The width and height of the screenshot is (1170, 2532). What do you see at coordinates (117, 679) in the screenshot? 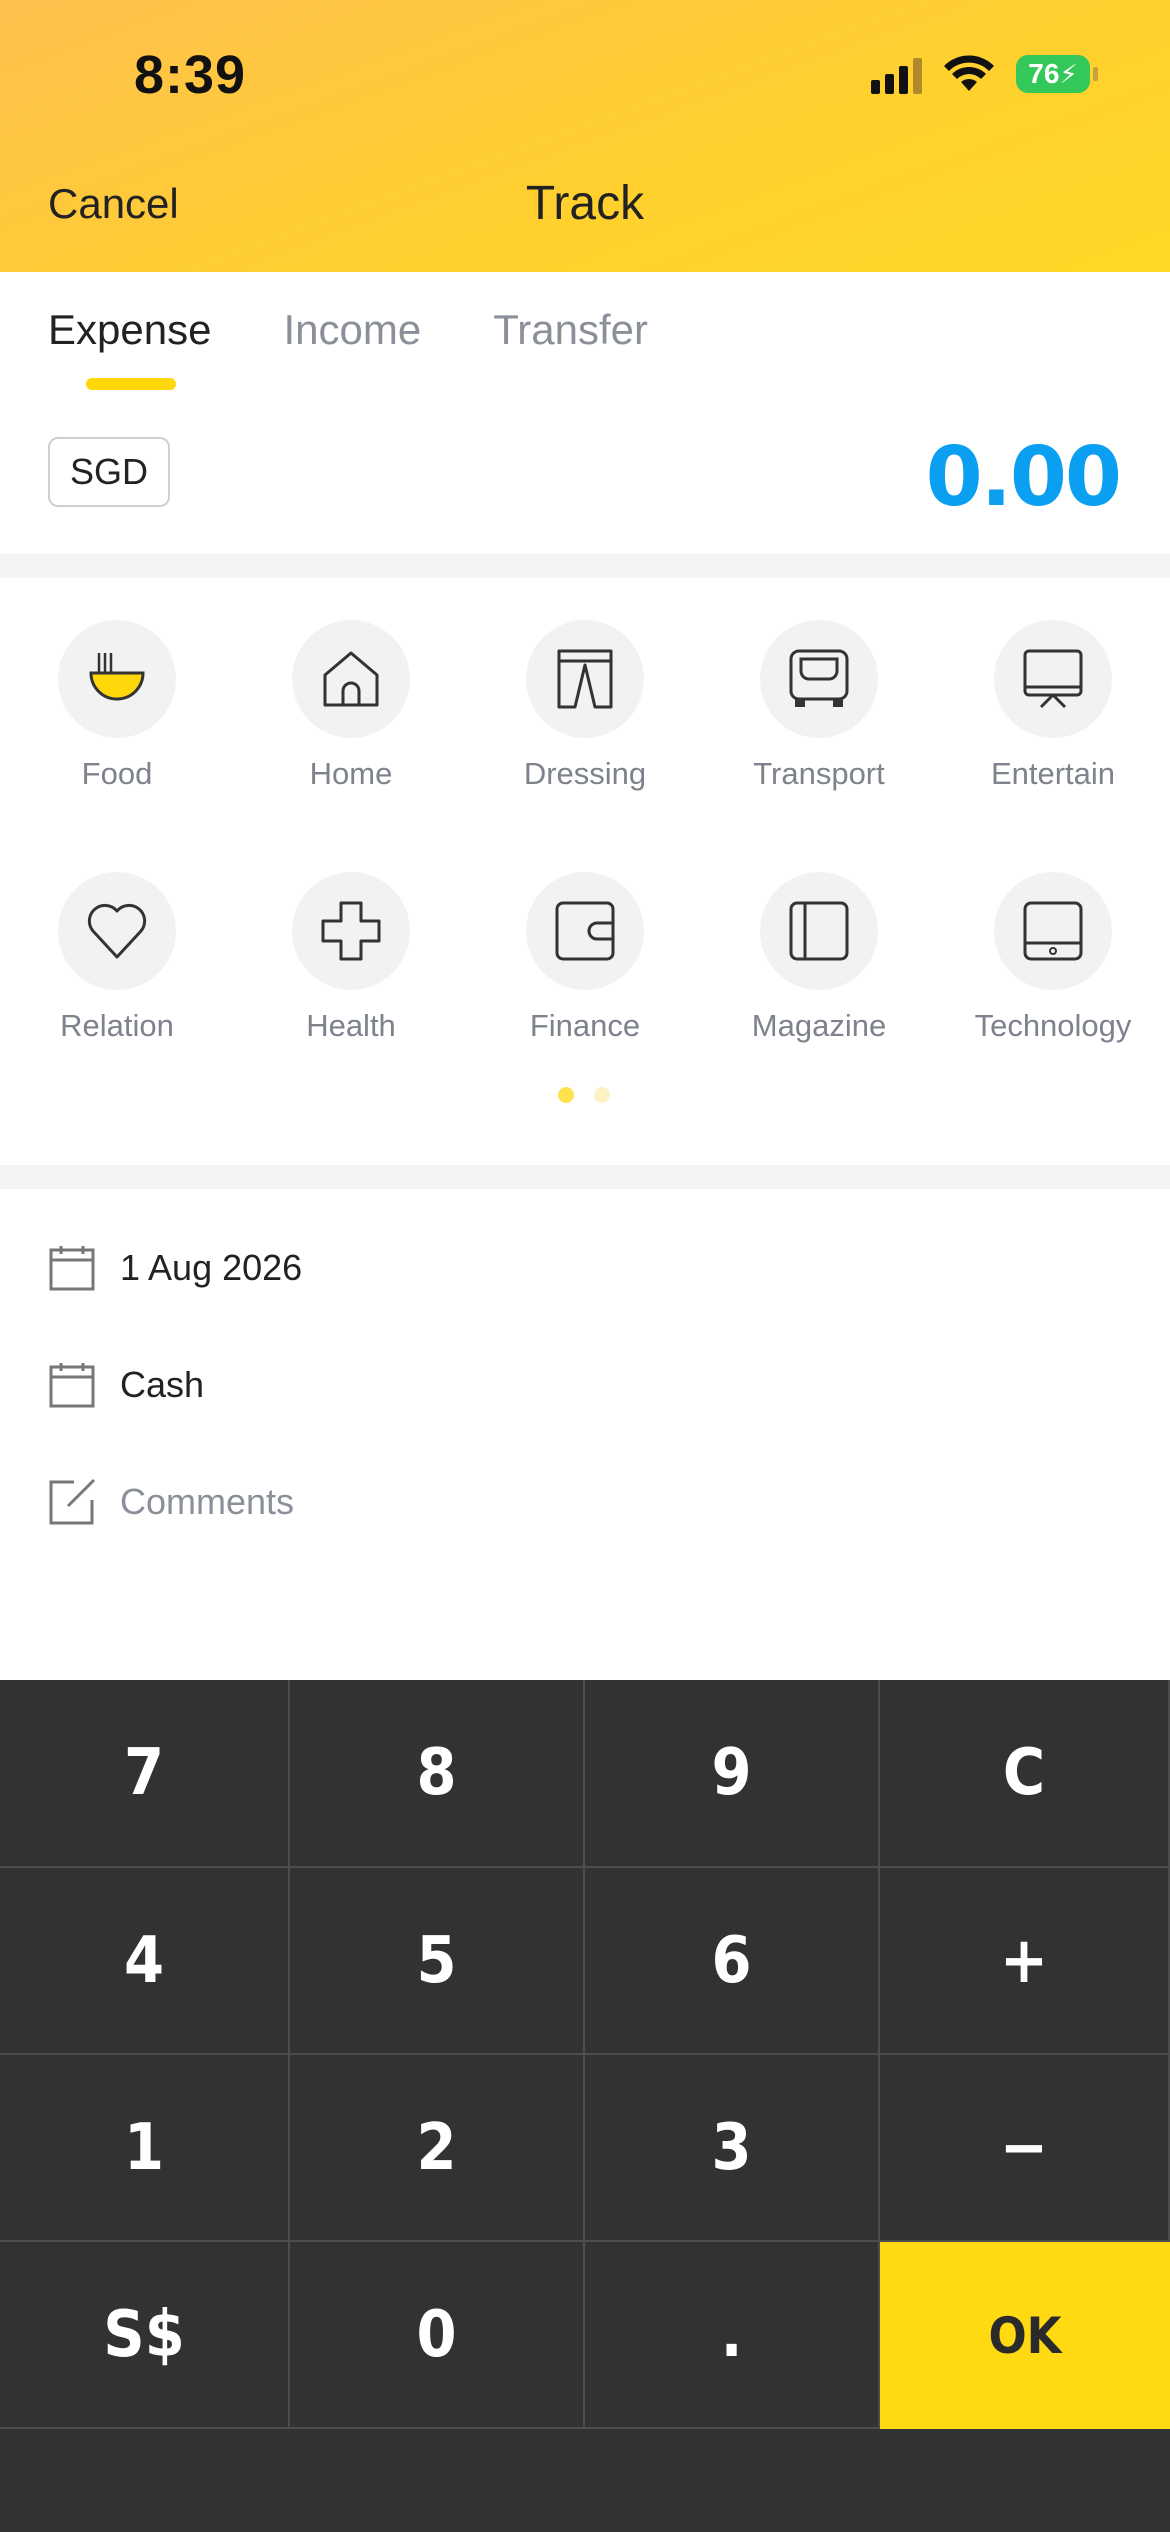
I see `food-bowl-icon` at bounding box center [117, 679].